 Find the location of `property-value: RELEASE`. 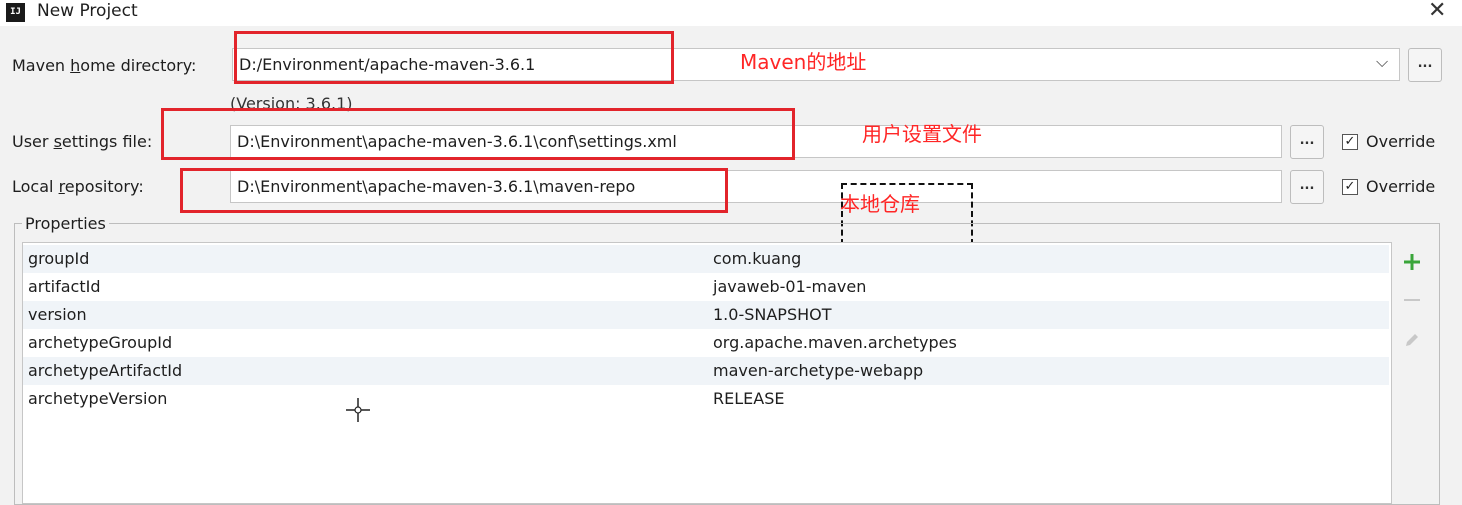

property-value: RELEASE is located at coordinates (749, 398).